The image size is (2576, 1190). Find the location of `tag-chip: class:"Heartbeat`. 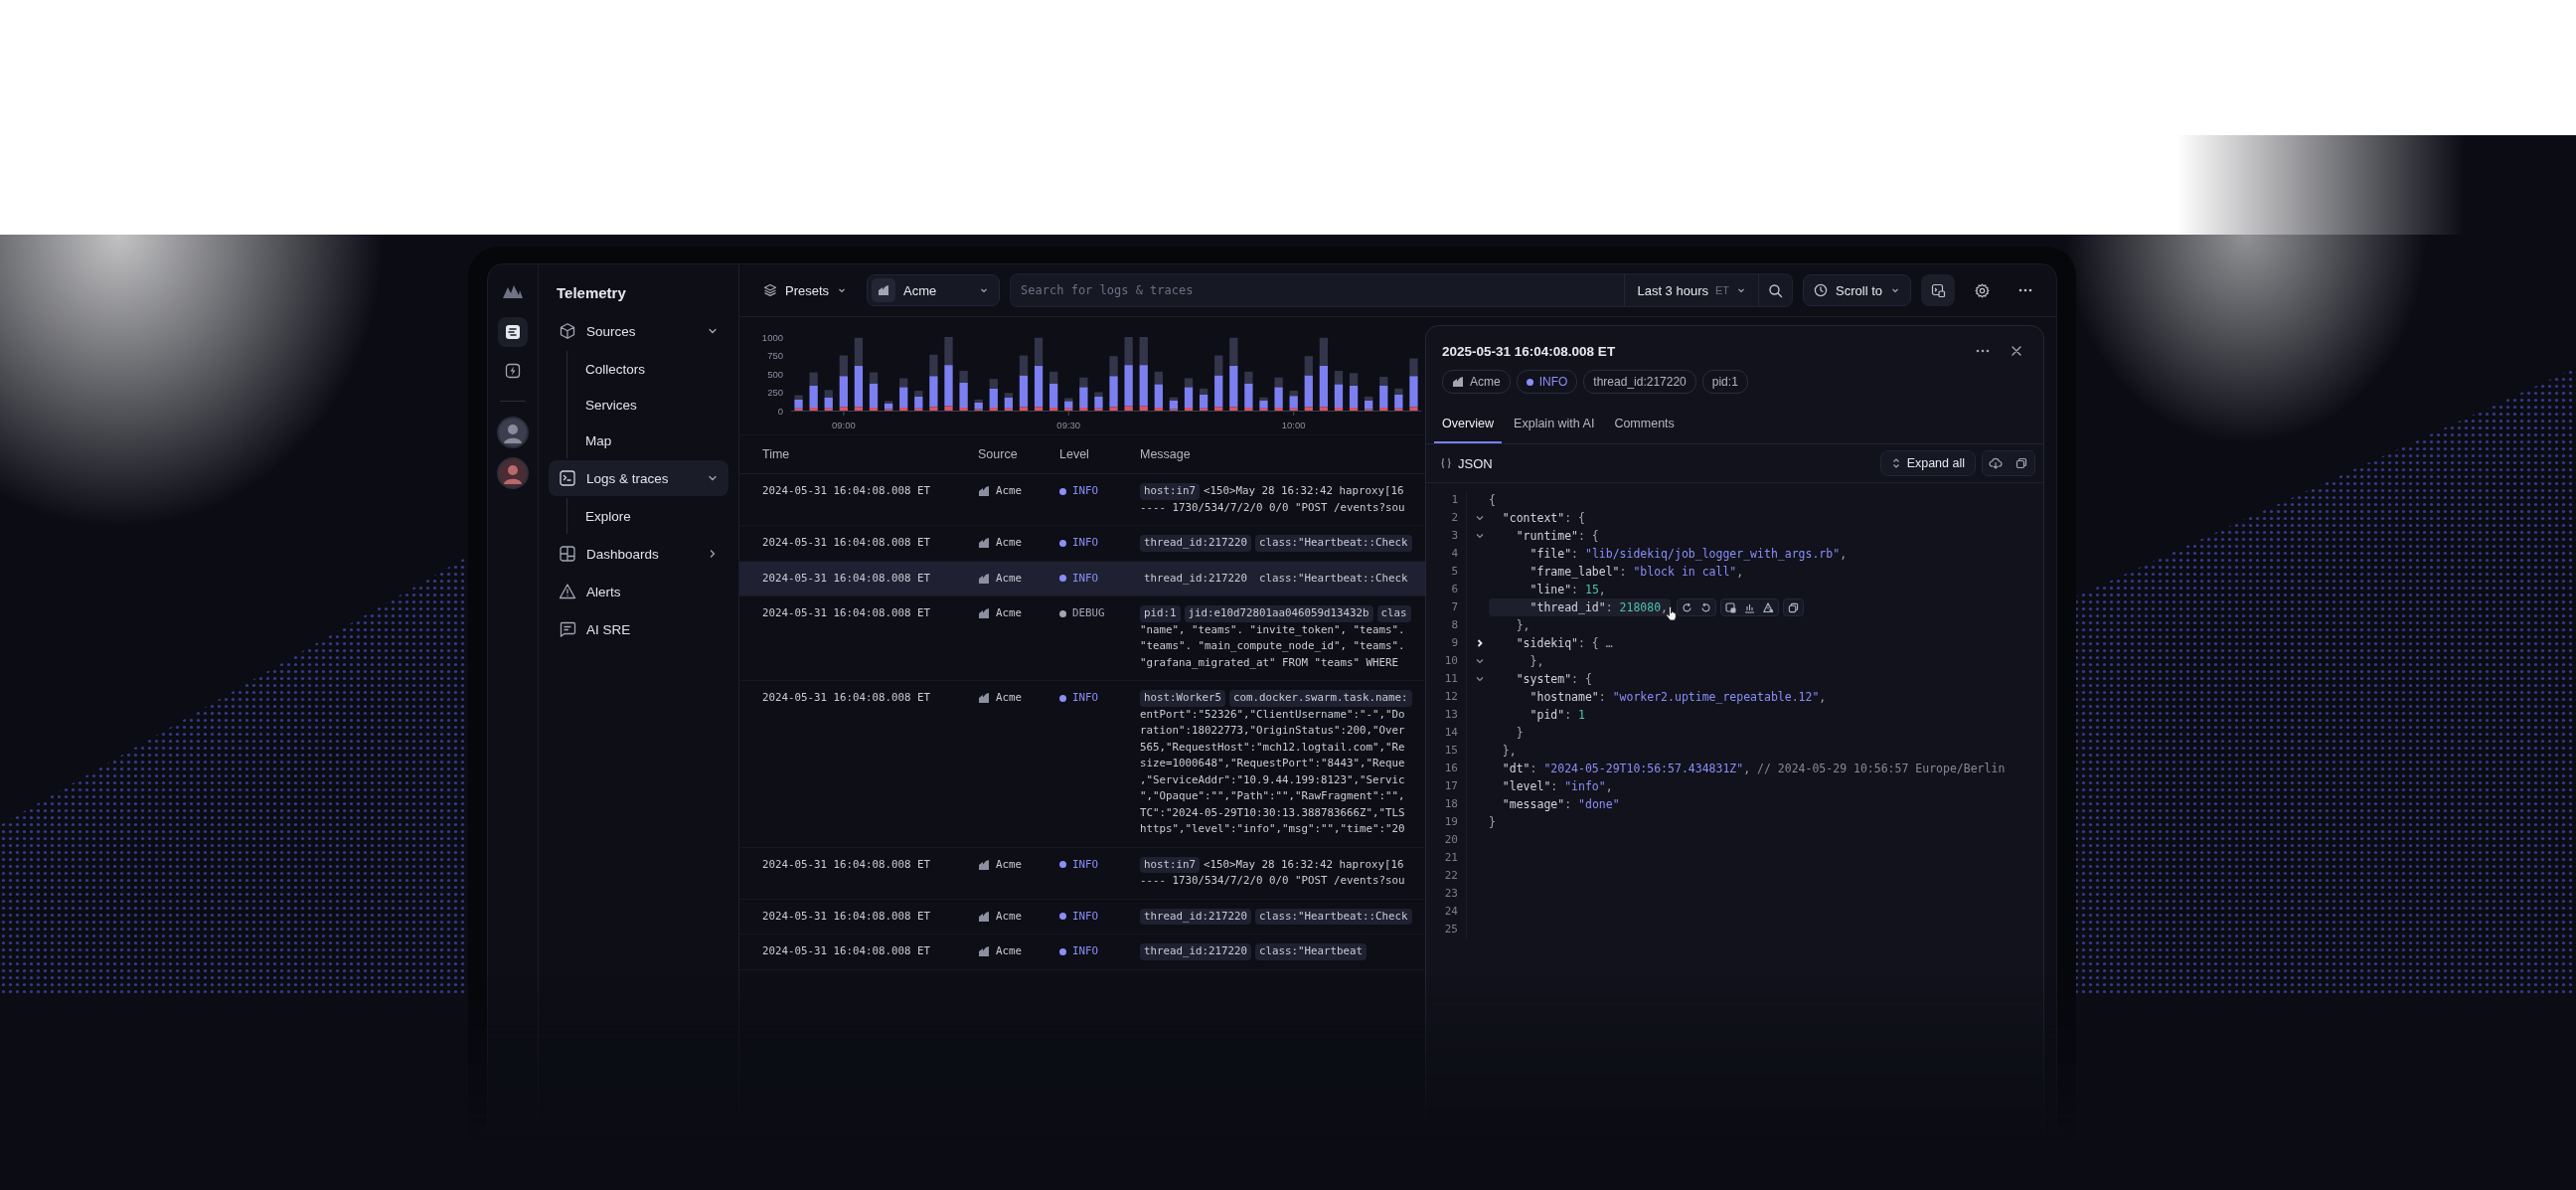

tag-chip: class:"Heartbeat is located at coordinates (1311, 951).